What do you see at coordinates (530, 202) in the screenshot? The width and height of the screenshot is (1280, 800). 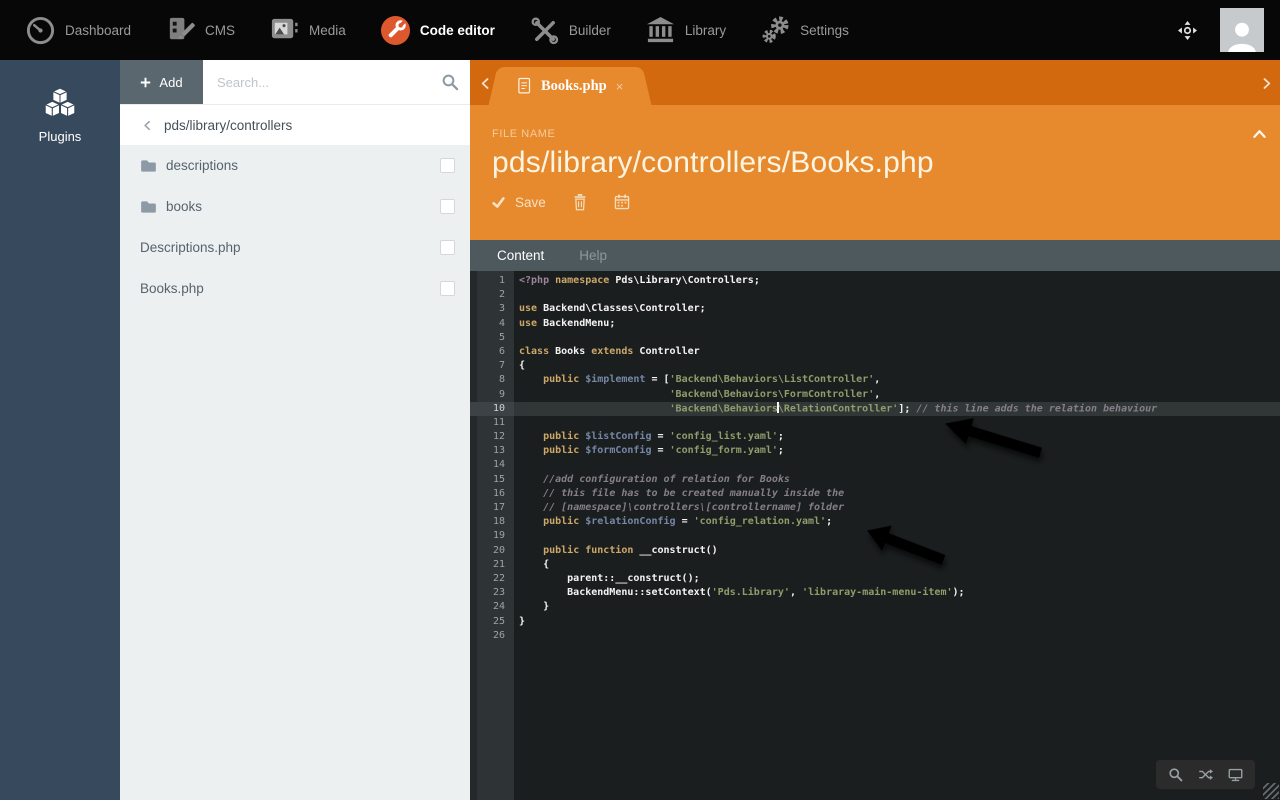 I see `save-button-label: Save` at bounding box center [530, 202].